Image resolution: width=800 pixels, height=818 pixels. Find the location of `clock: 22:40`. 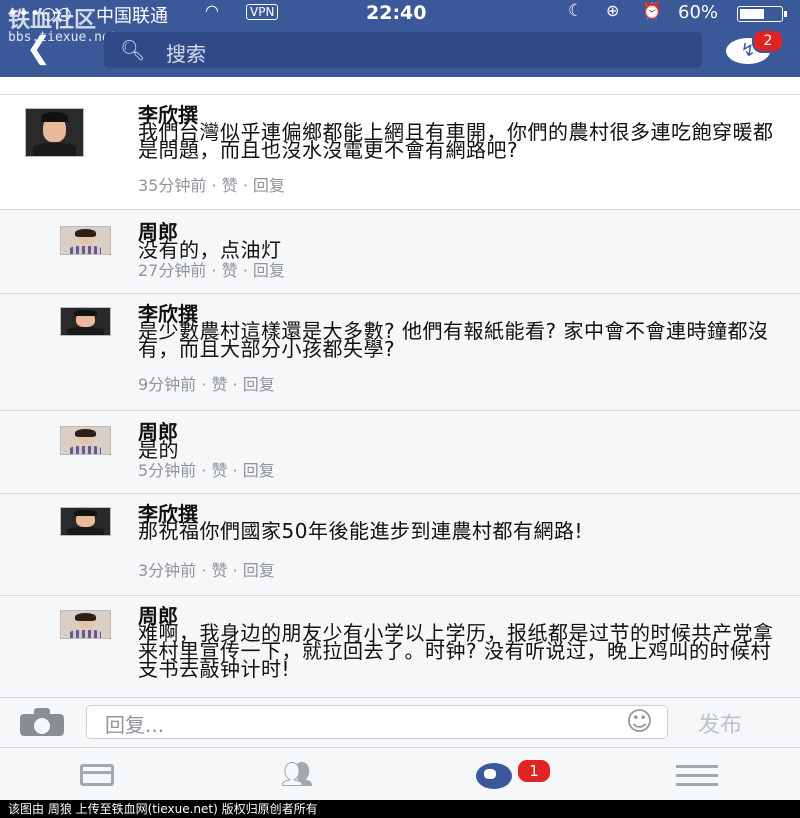

clock: 22:40 is located at coordinates (396, 13).